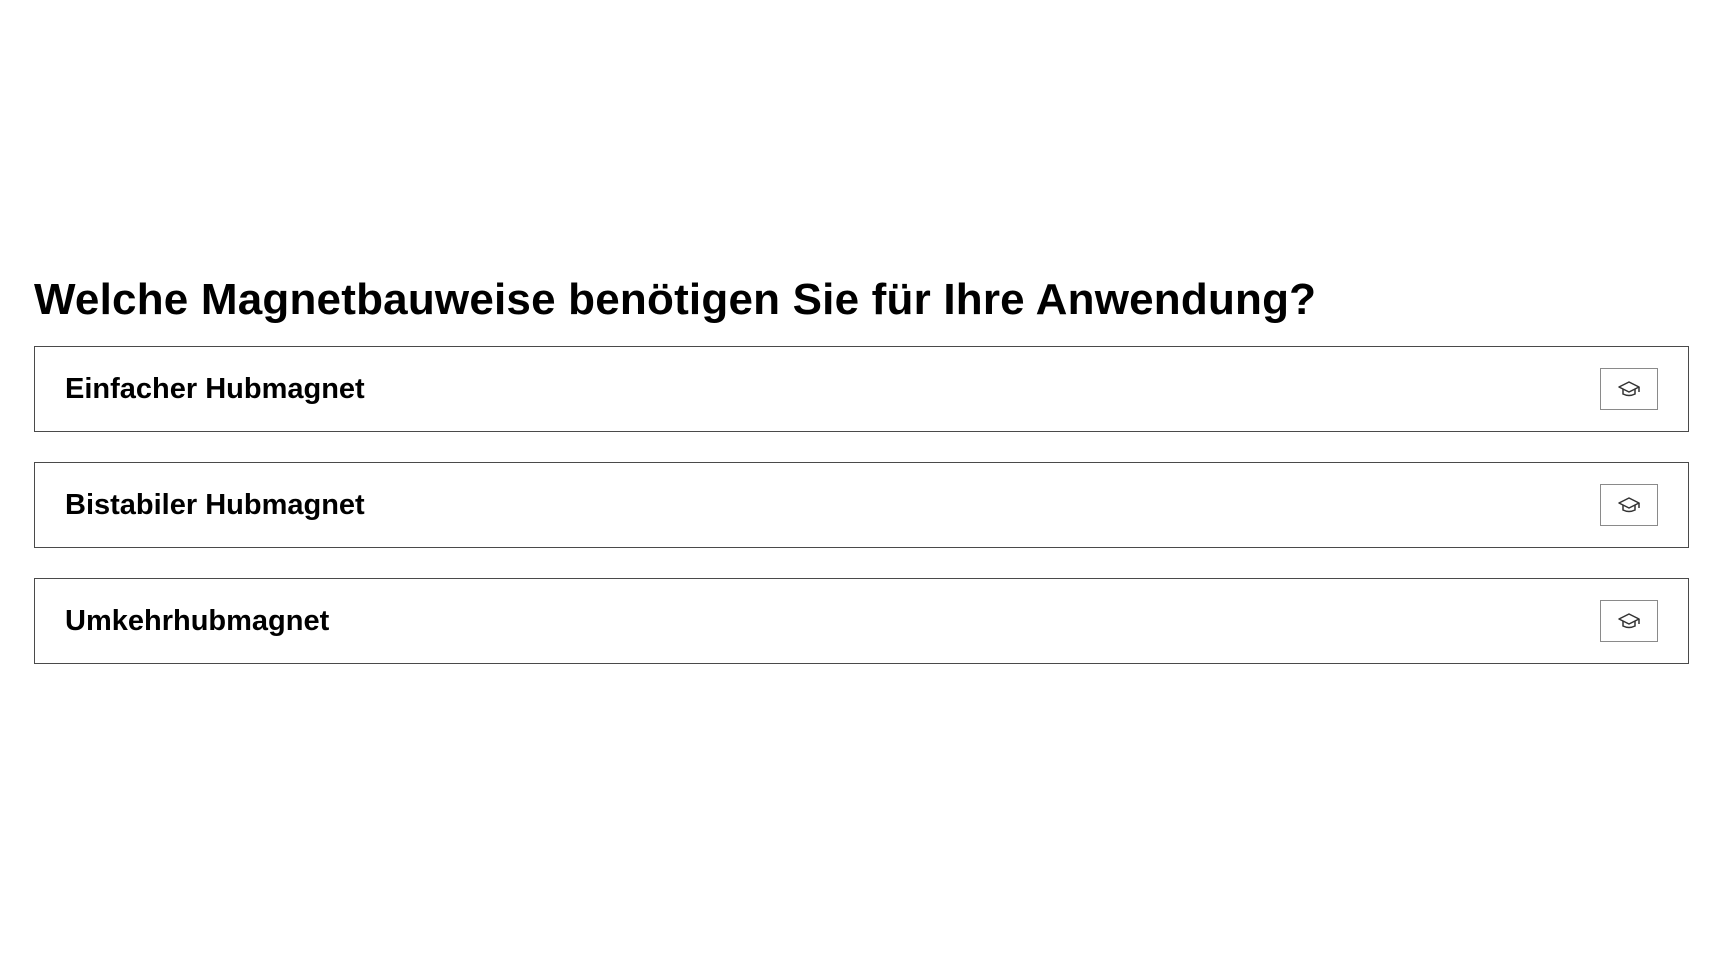  Describe the element at coordinates (861, 621) in the screenshot. I see `option-umkehrhubmagnet: Umkehrhubmagnet` at that location.